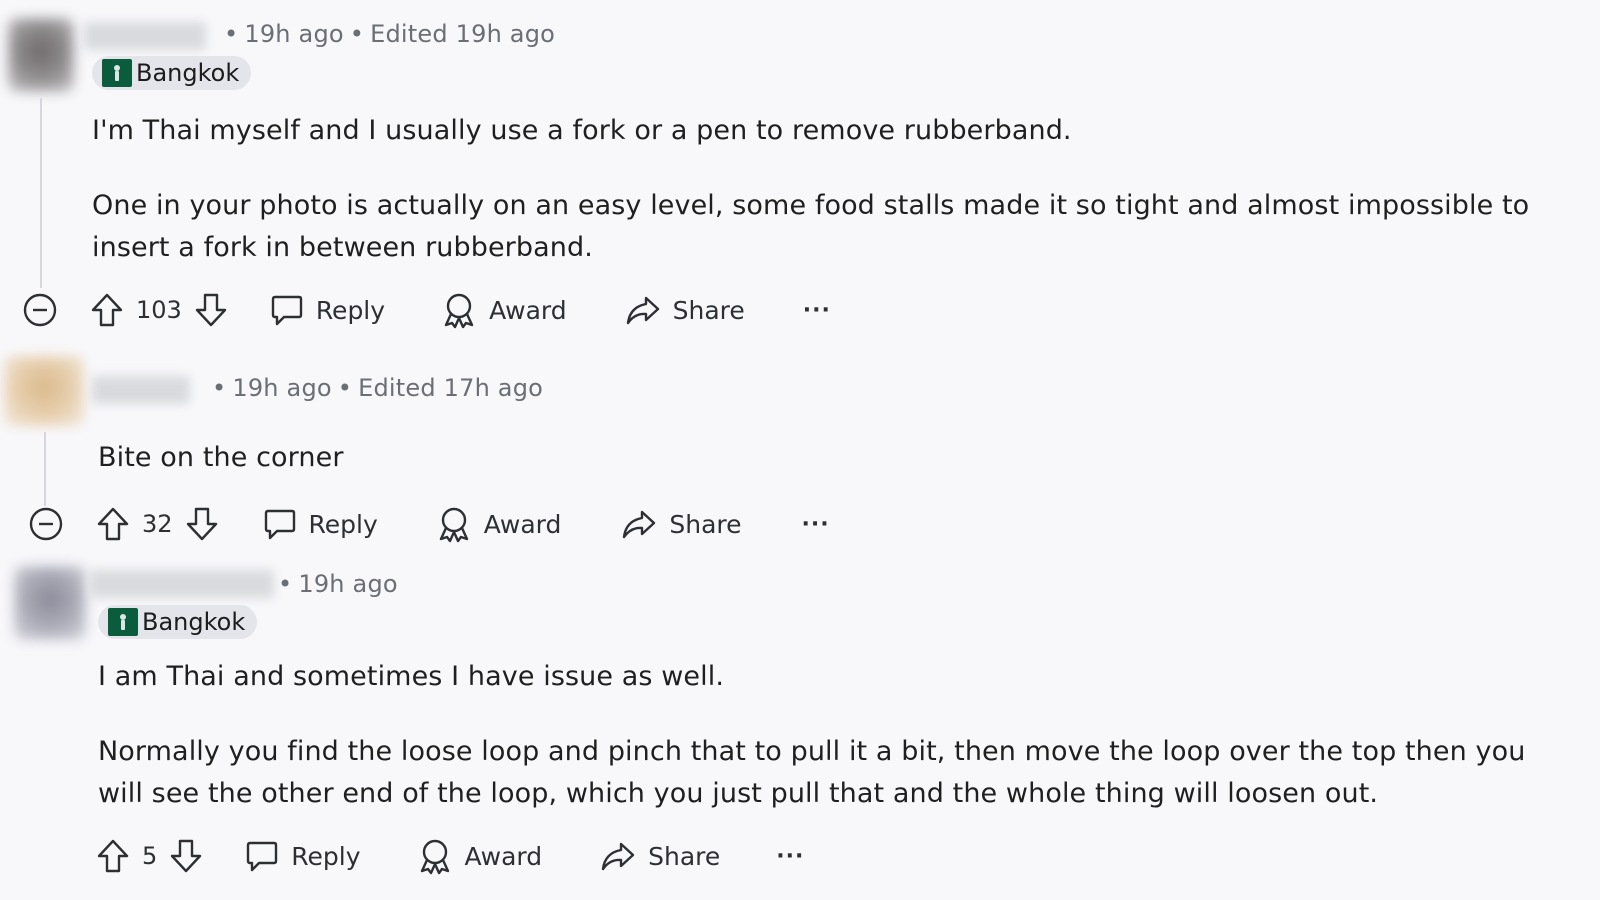  I want to click on timestamp: 19h ago, so click(348, 584).